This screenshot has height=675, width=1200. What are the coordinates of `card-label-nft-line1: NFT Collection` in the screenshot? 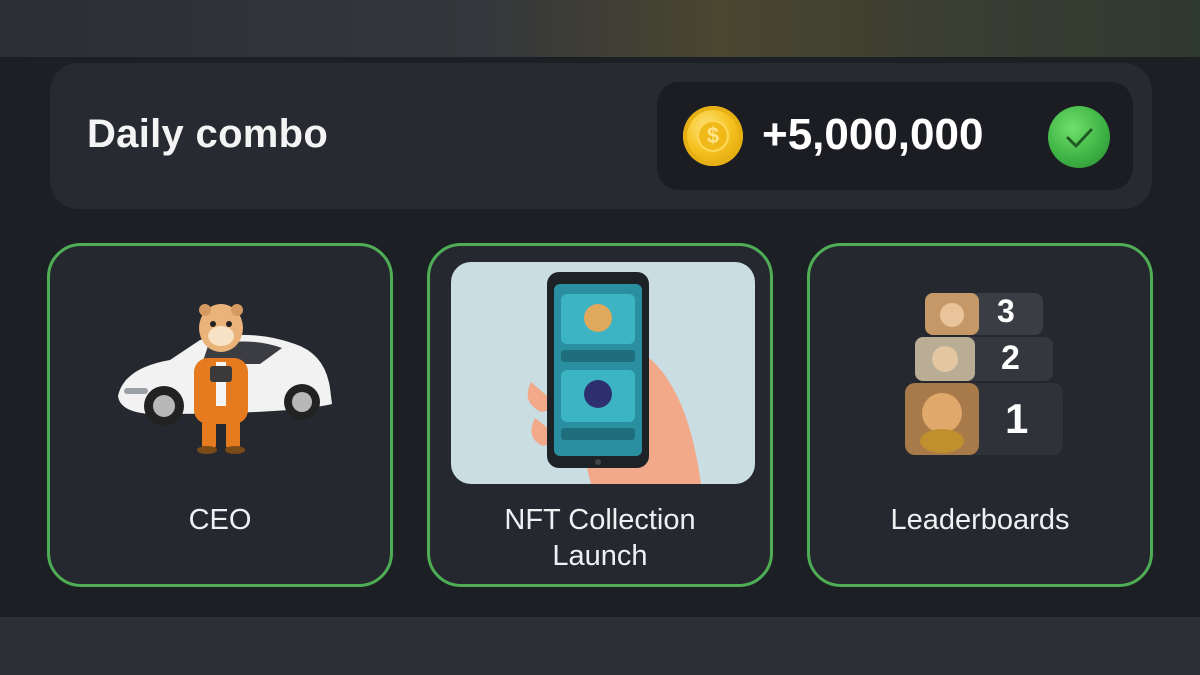 It's located at (600, 520).